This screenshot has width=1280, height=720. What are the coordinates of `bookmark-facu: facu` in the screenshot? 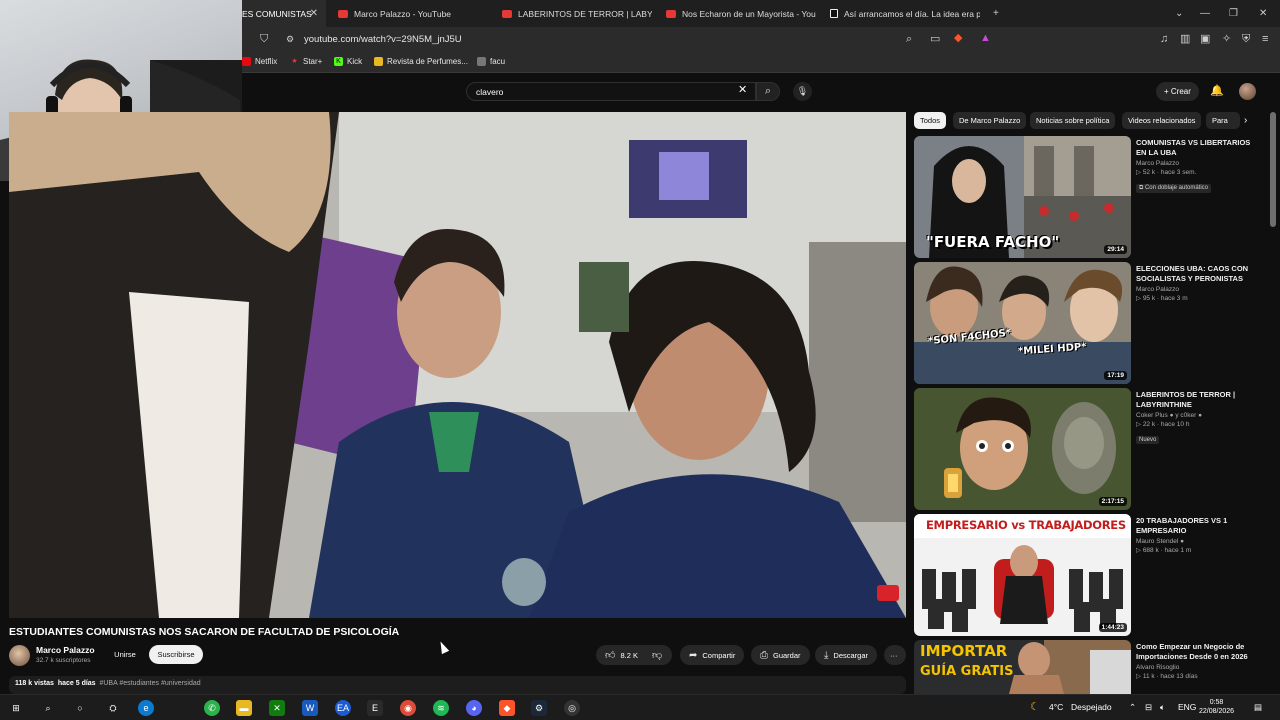 It's located at (491, 61).